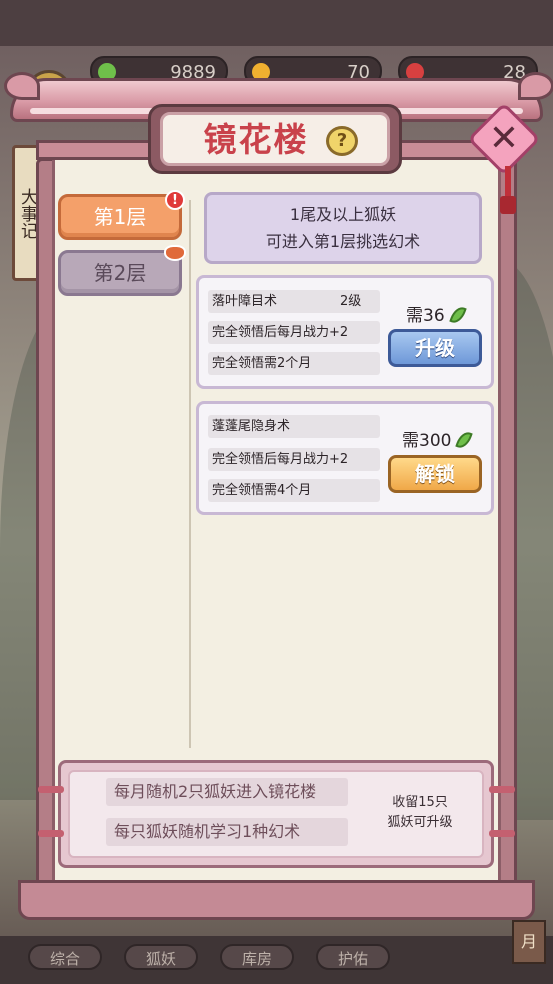 The width and height of the screenshot is (553, 984). I want to click on top-bar, so click(276, 23).